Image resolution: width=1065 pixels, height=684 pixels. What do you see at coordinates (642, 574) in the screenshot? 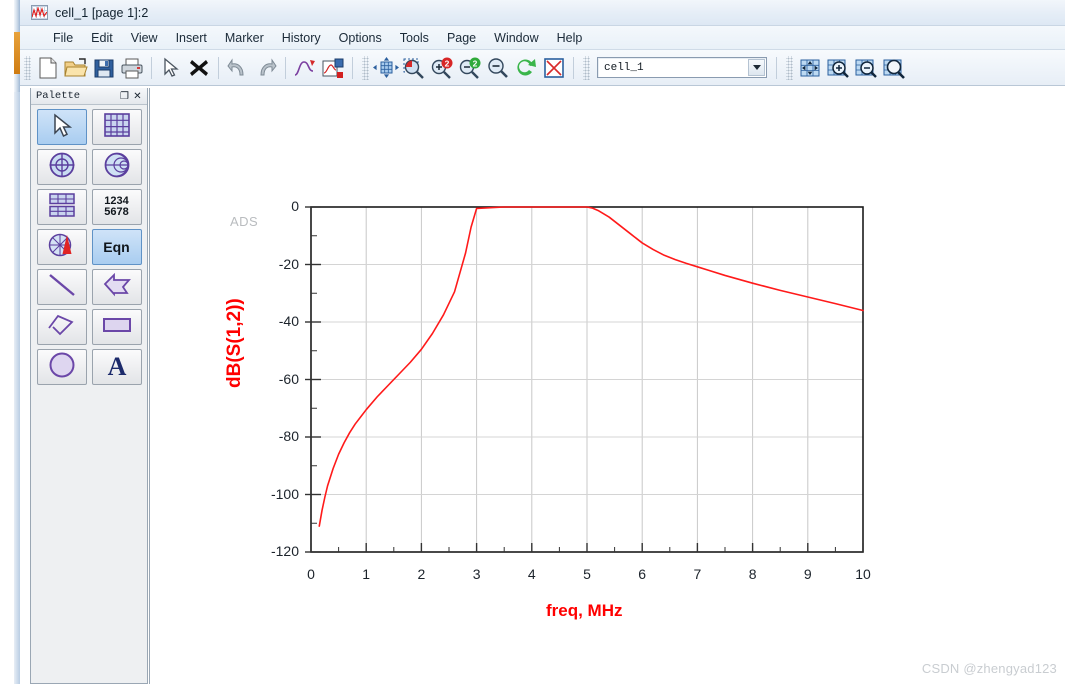
I see `x-tick-label: 6` at bounding box center [642, 574].